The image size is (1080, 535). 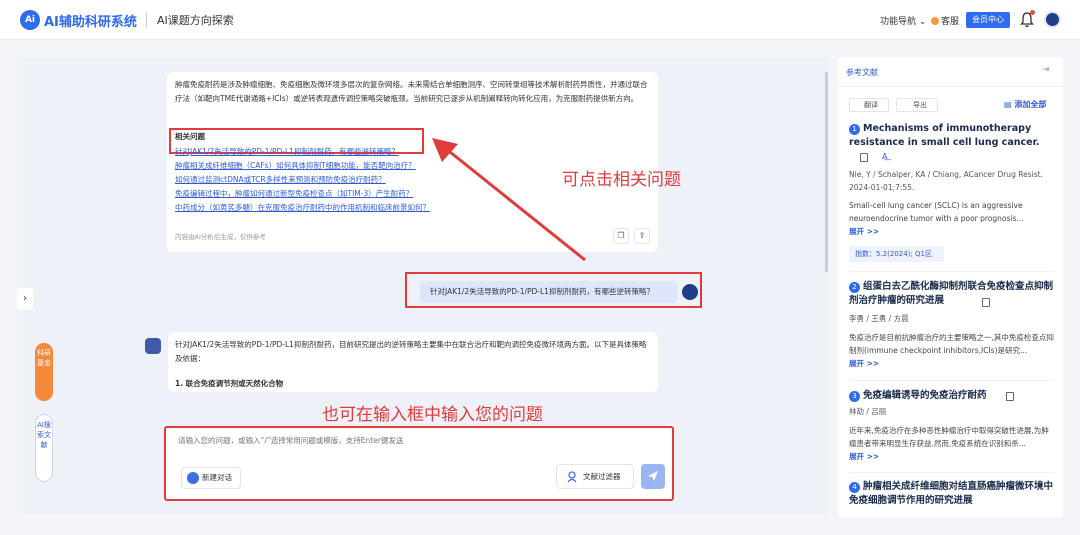 I want to click on user-message-avatar, so click(x=690, y=292).